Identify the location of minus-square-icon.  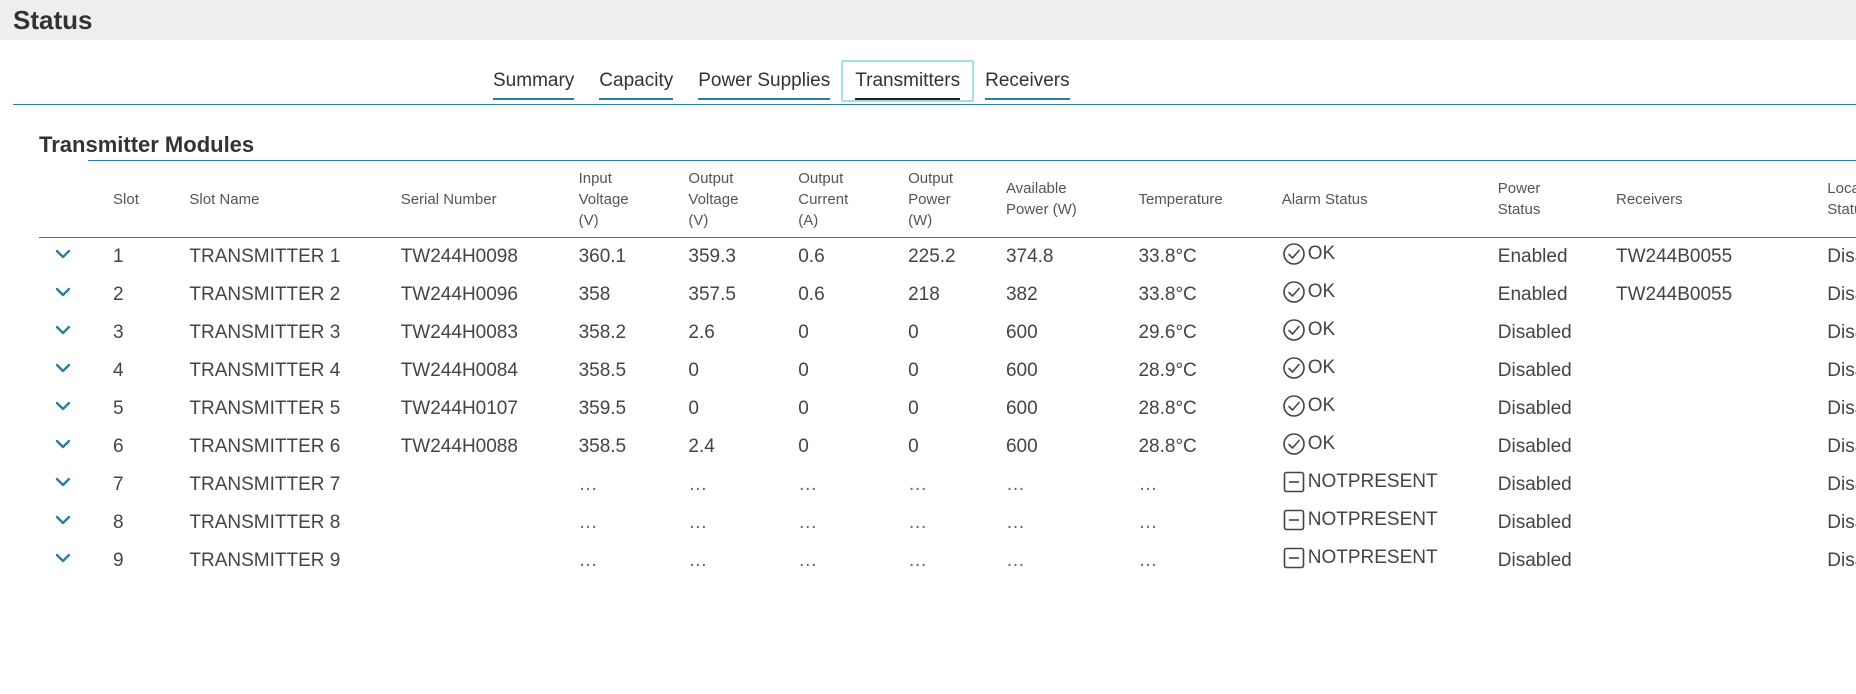
(1295, 482).